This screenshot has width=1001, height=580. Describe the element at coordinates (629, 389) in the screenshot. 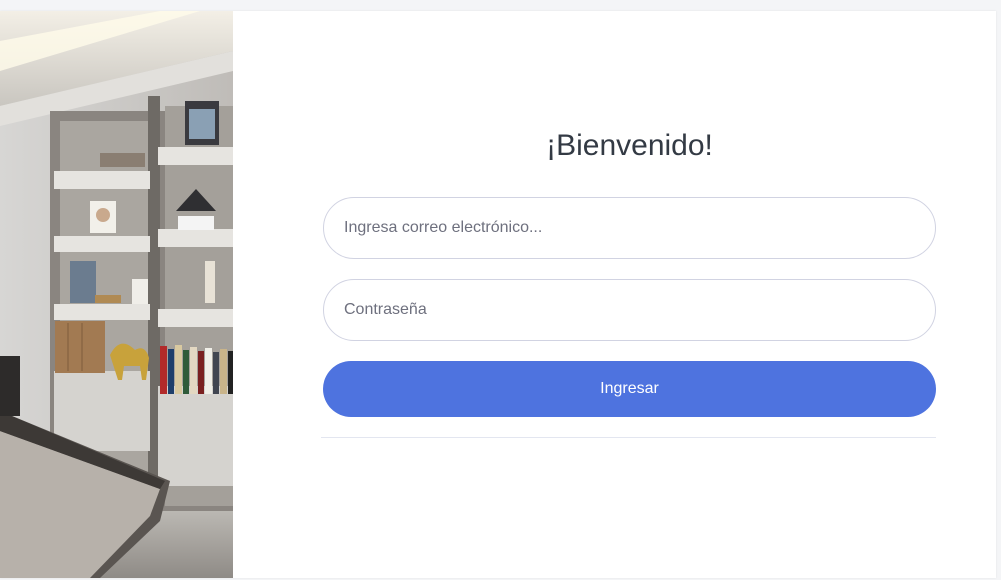

I see `login-button: Ingresar` at that location.